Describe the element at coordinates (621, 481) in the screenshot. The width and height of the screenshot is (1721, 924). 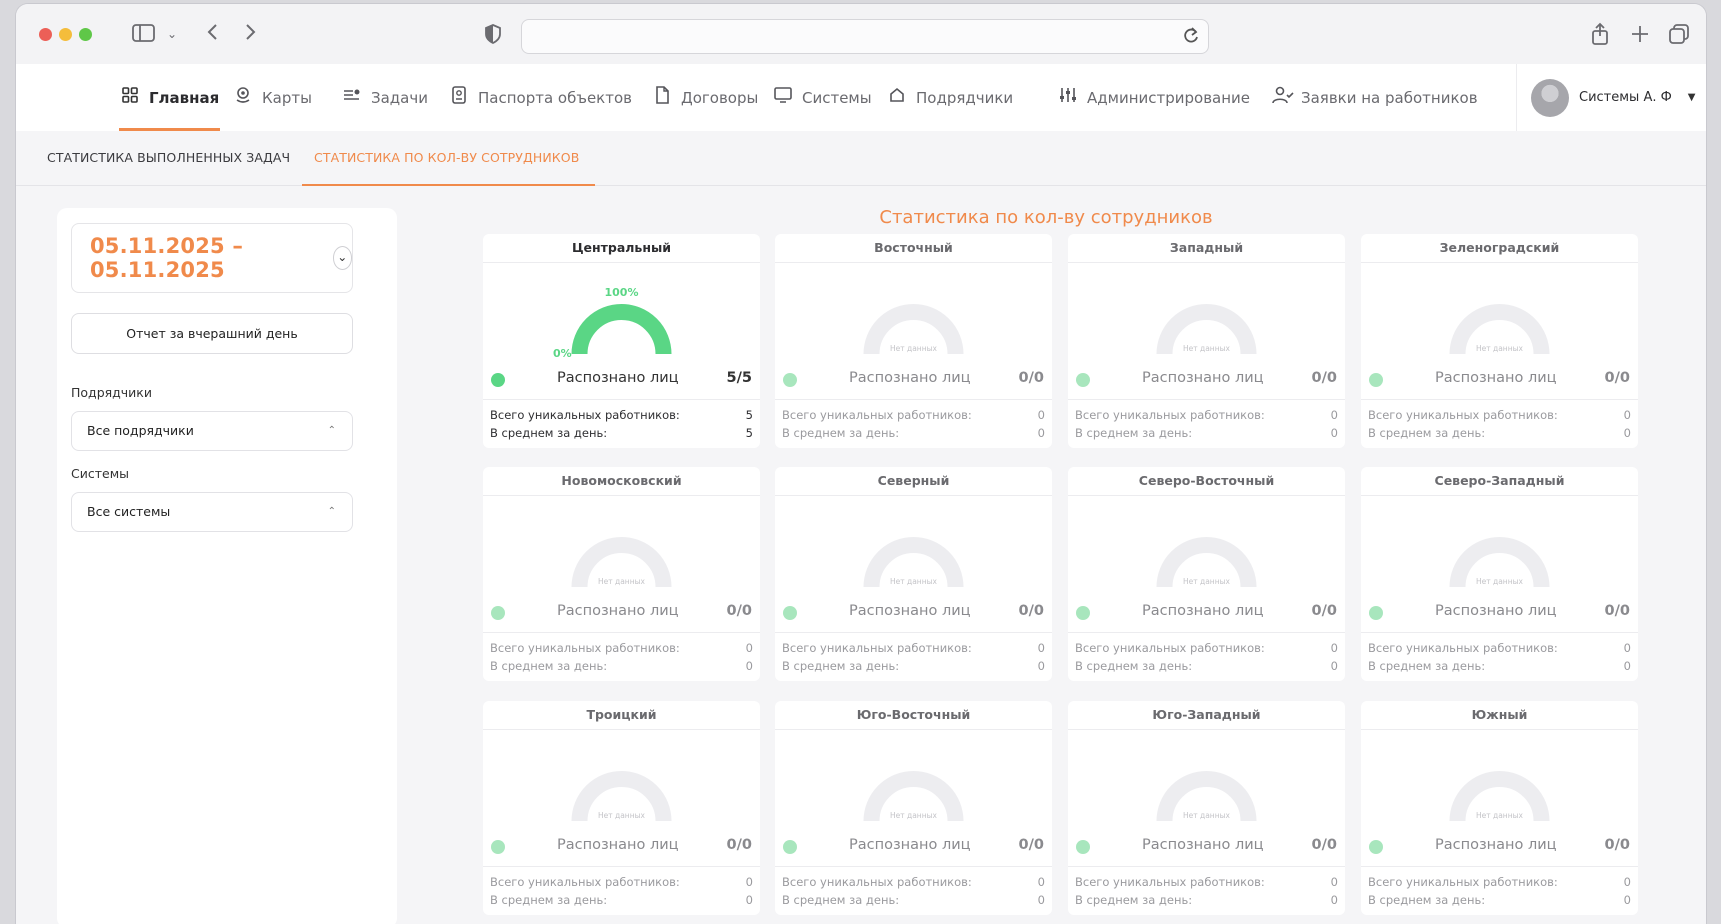
I see `district-name: Новомосковский` at that location.